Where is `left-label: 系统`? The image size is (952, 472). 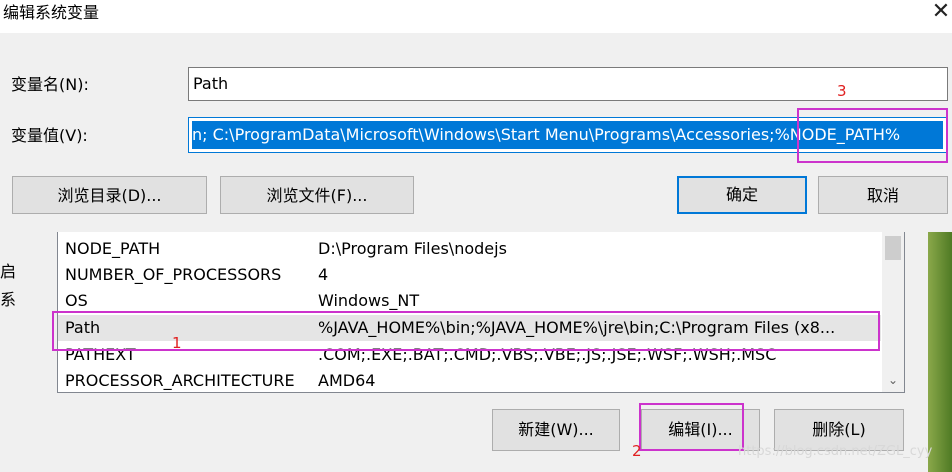 left-label: 系统 is located at coordinates (8, 299).